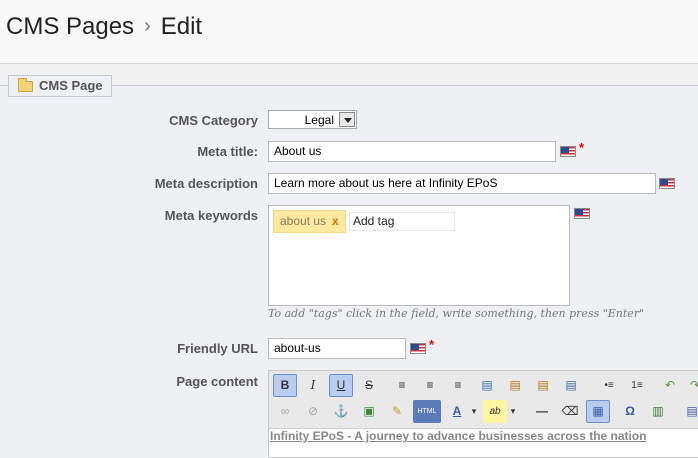  I want to click on special-character-icon: Ω, so click(630, 411).